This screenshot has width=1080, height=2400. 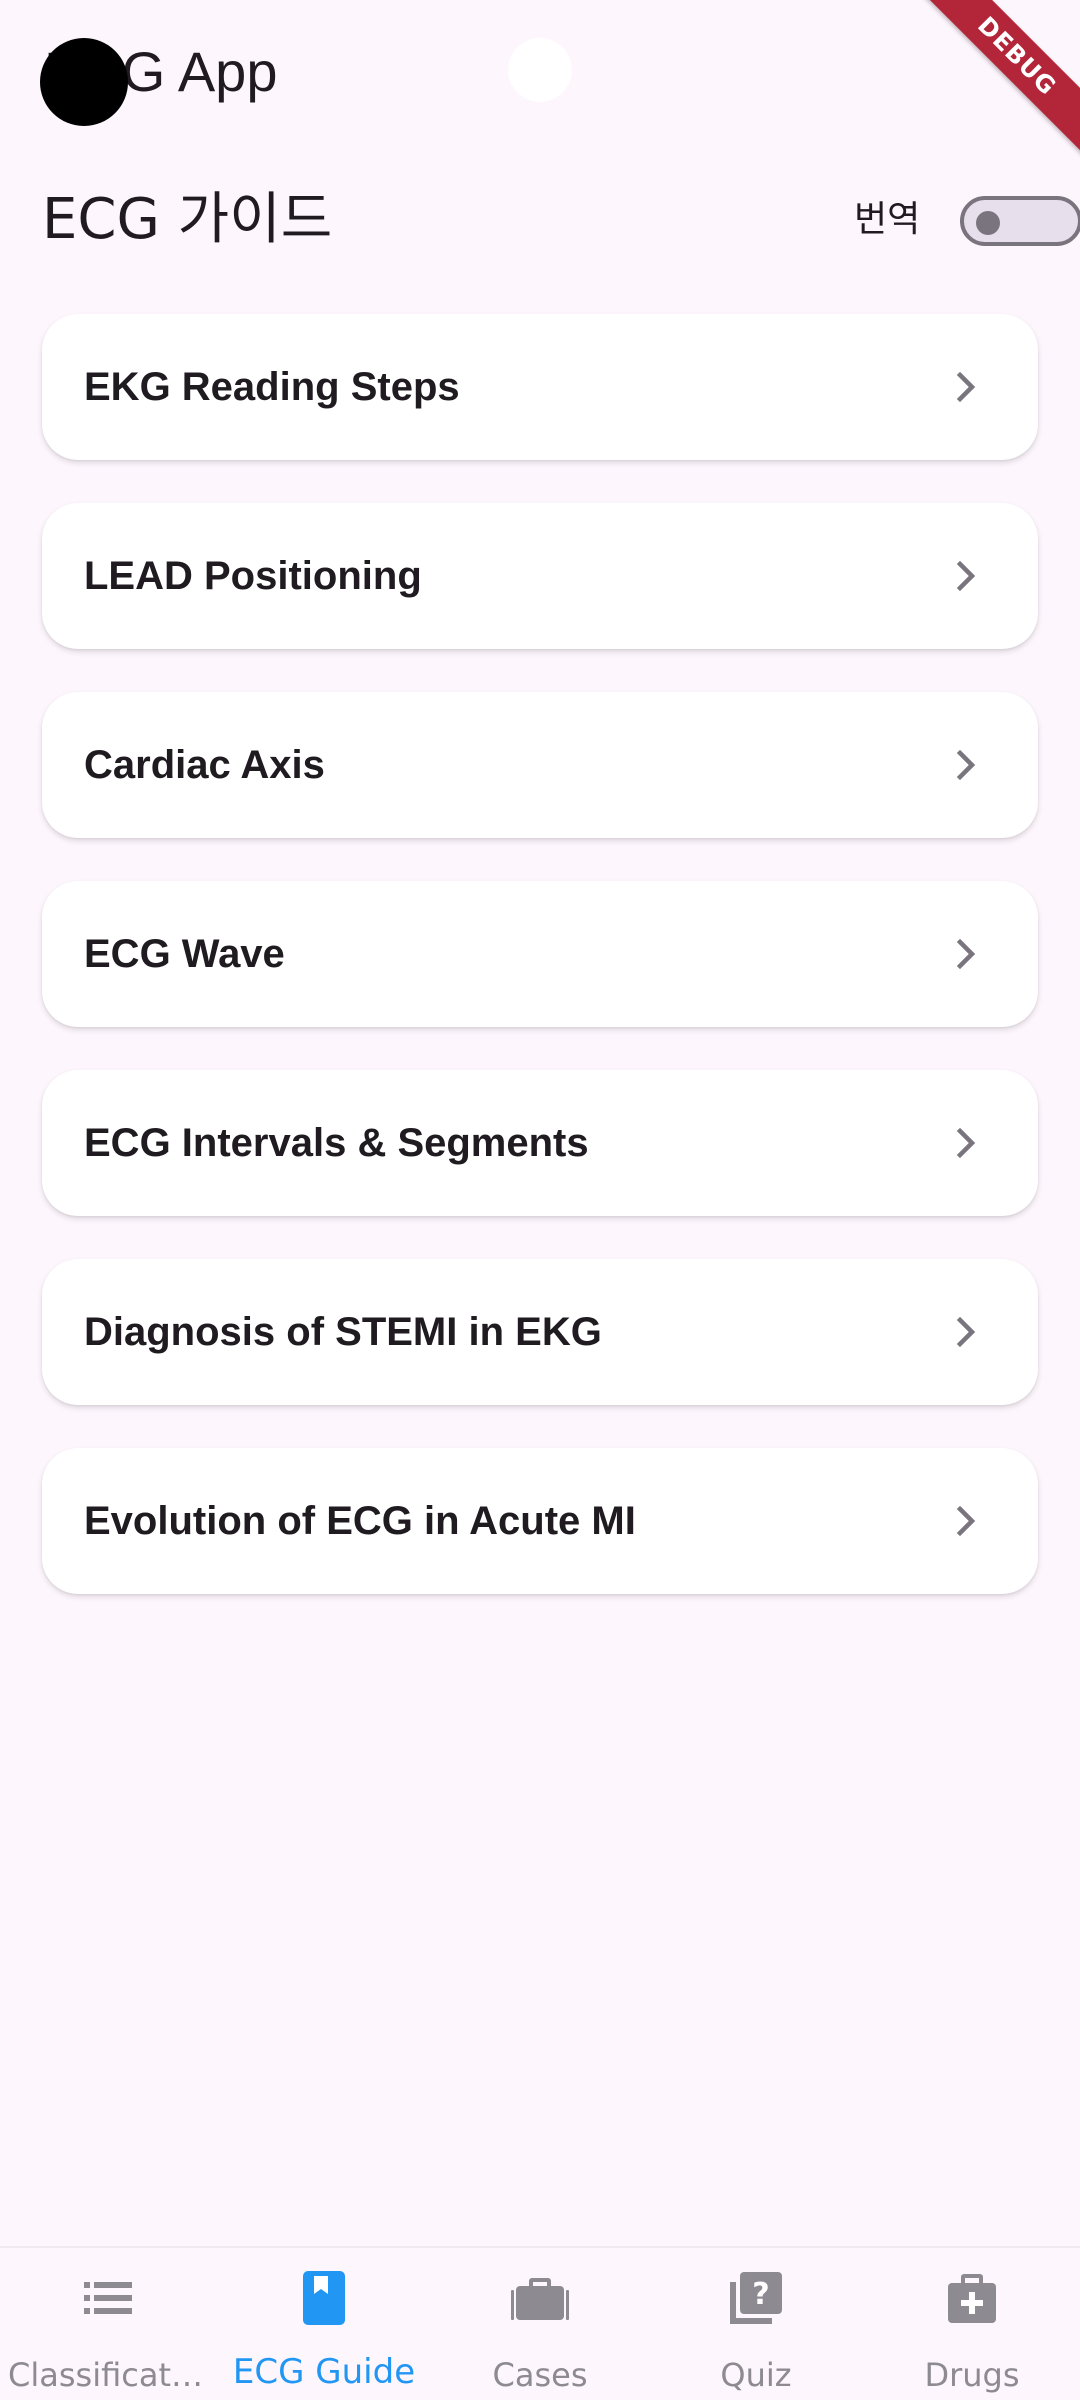 I want to click on nav-item-quiz: ? Quiz, so click(x=756, y=2324).